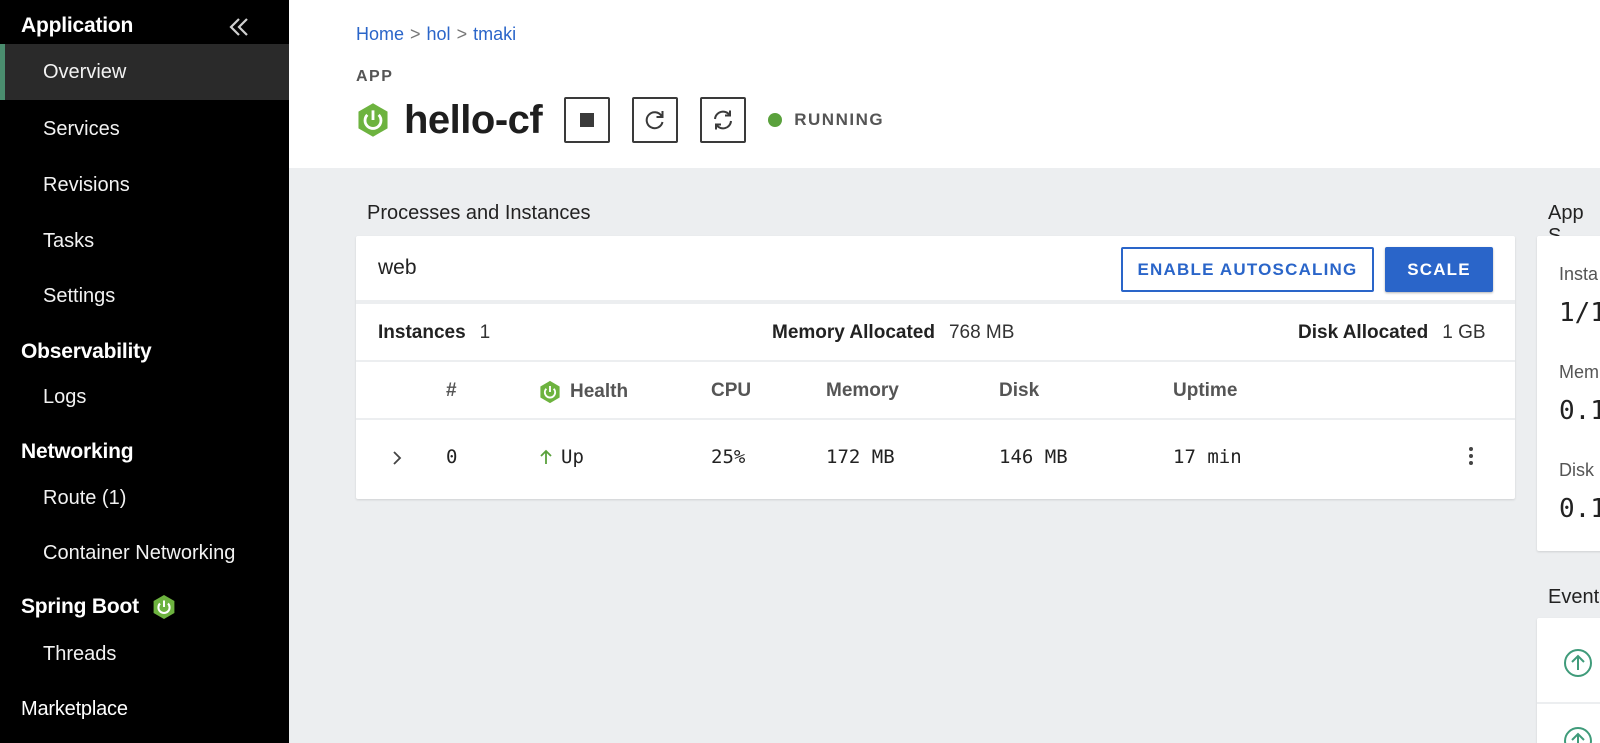 Image resolution: width=1600 pixels, height=743 pixels. I want to click on sidebar-item-settings: Settings, so click(144, 296).